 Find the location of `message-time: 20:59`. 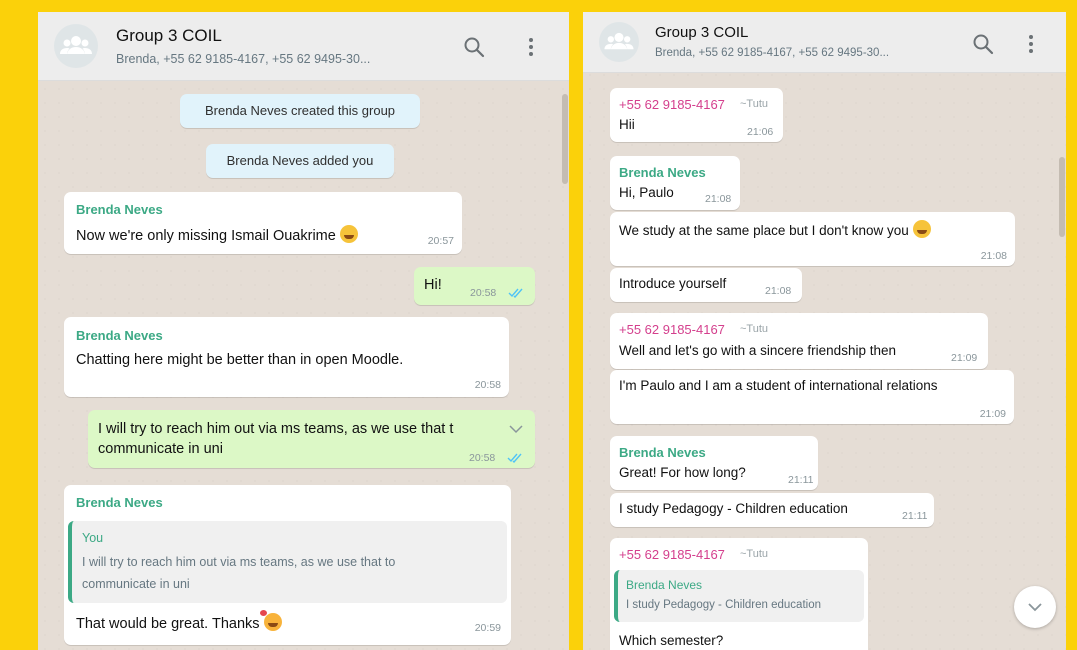

message-time: 20:59 is located at coordinates (487, 628).